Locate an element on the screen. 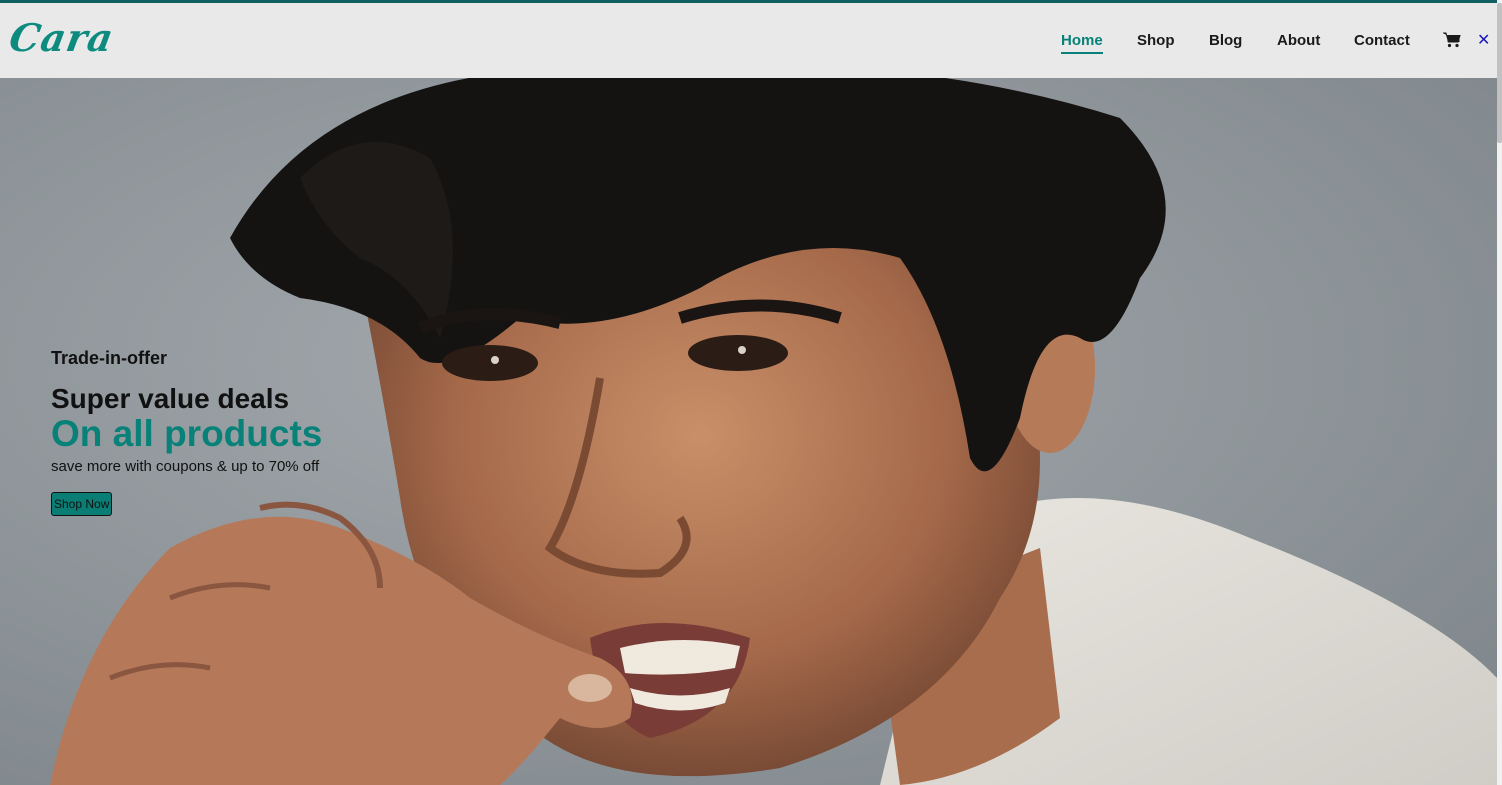 The width and height of the screenshot is (1502, 785). hero-highlight: On all products is located at coordinates (187, 433).